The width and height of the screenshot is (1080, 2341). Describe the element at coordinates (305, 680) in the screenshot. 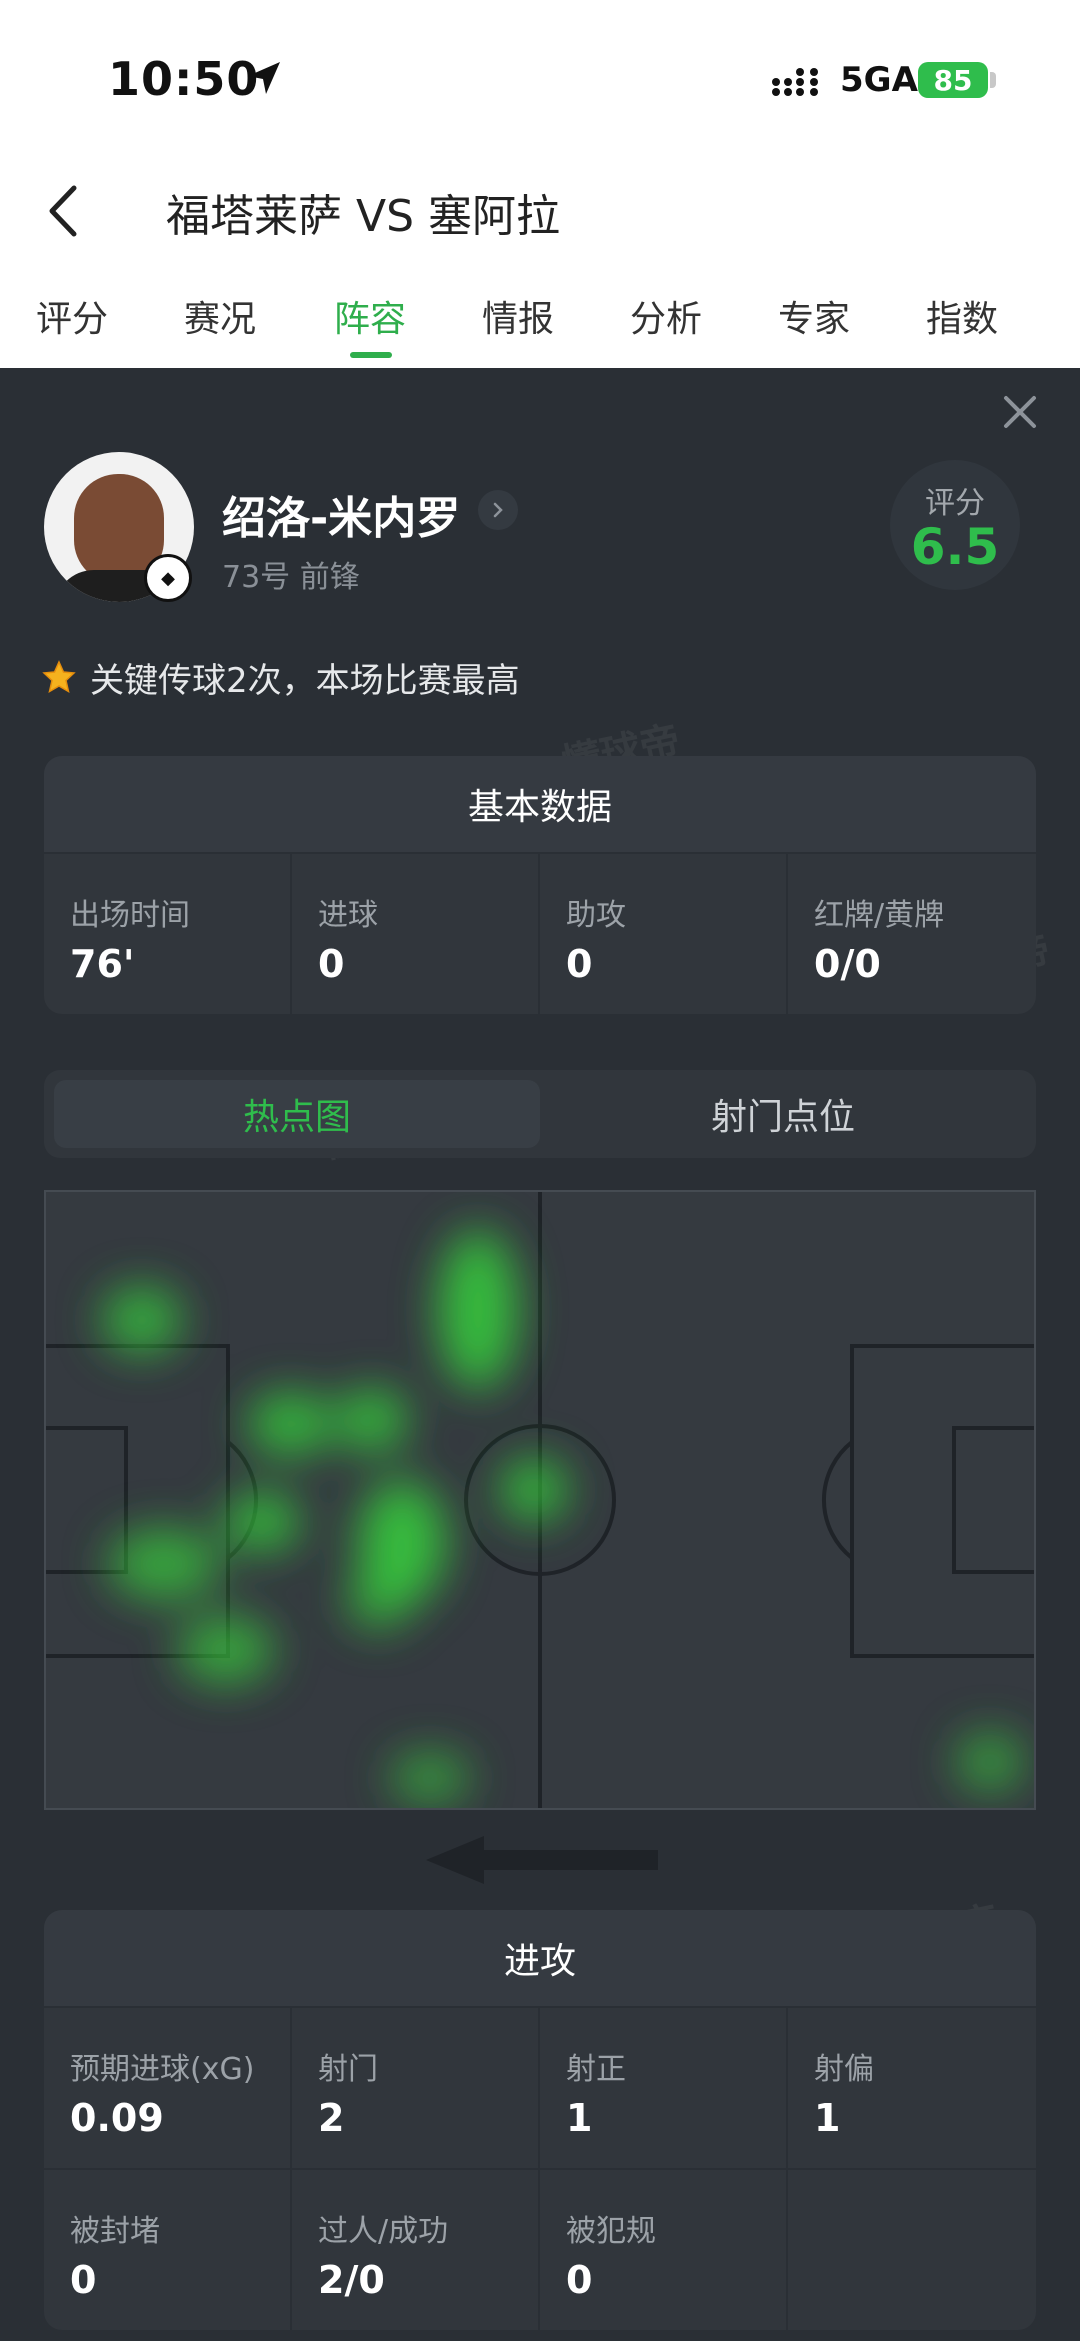

I see `highlight-text: 关键传球2次，本场比赛最高` at that location.